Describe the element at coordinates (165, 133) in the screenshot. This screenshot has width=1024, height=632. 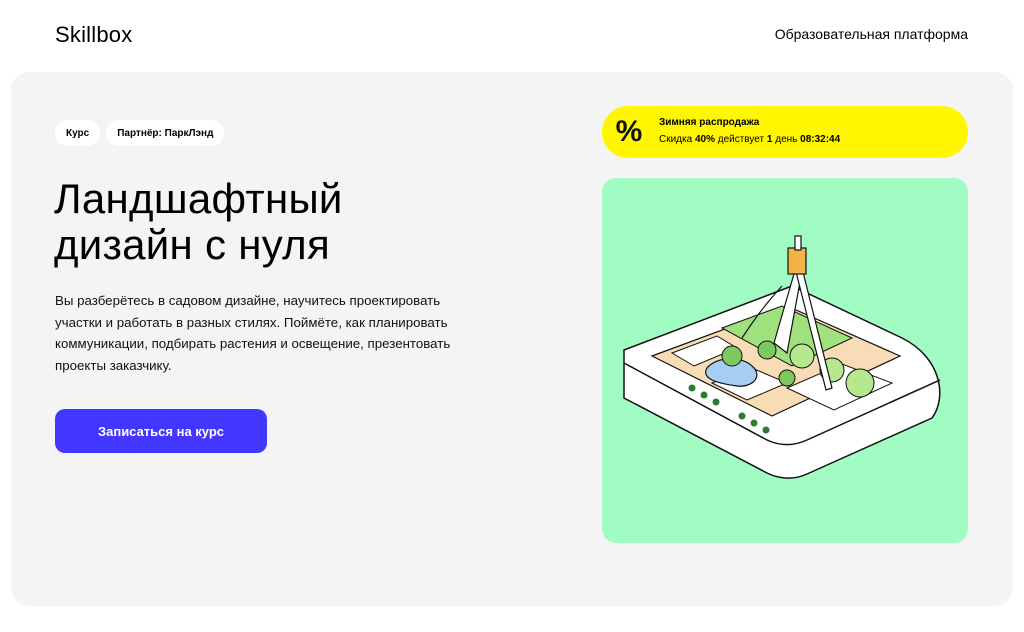
I see `tag-partner: Партнёр: ПаркЛэнд` at that location.